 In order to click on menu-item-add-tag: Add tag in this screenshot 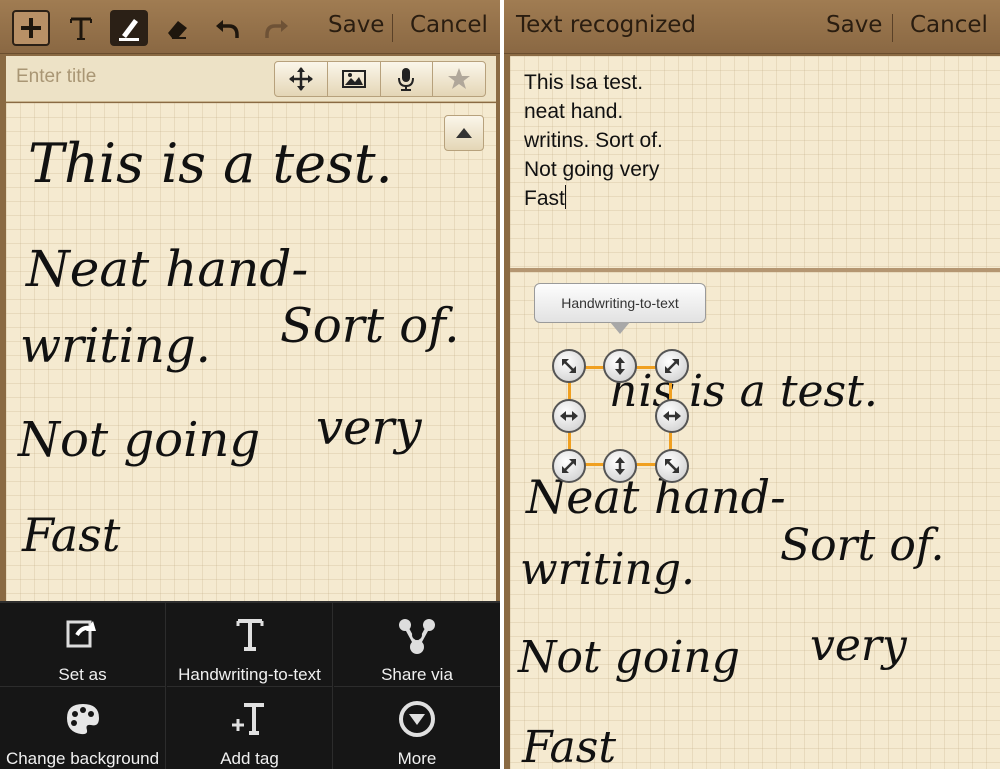, I will do `click(250, 728)`.